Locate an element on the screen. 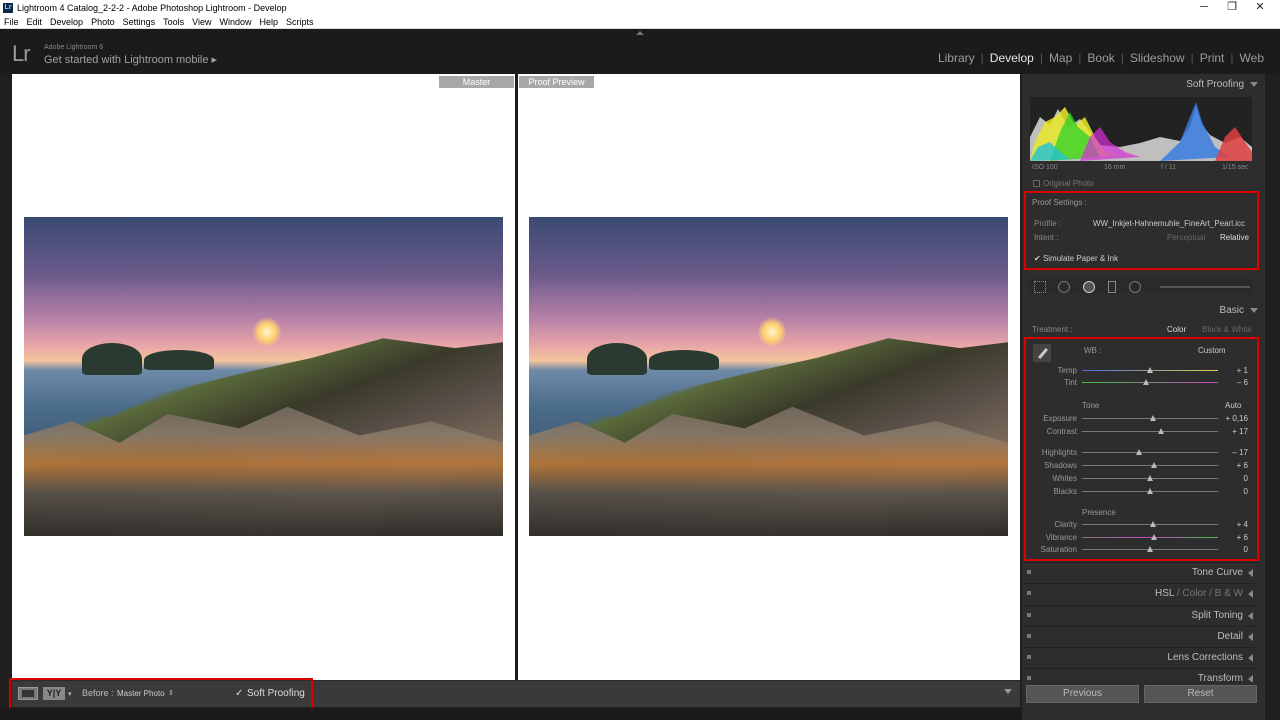 The image size is (1280, 720). original-photo-label: Original Photo is located at coordinates (1068, 183).